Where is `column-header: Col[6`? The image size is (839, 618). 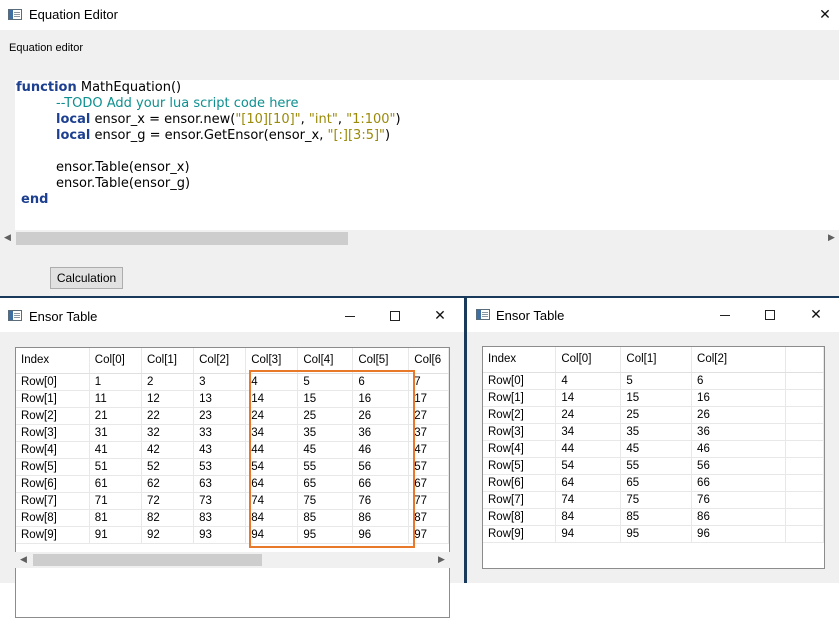 column-header: Col[6 is located at coordinates (428, 361).